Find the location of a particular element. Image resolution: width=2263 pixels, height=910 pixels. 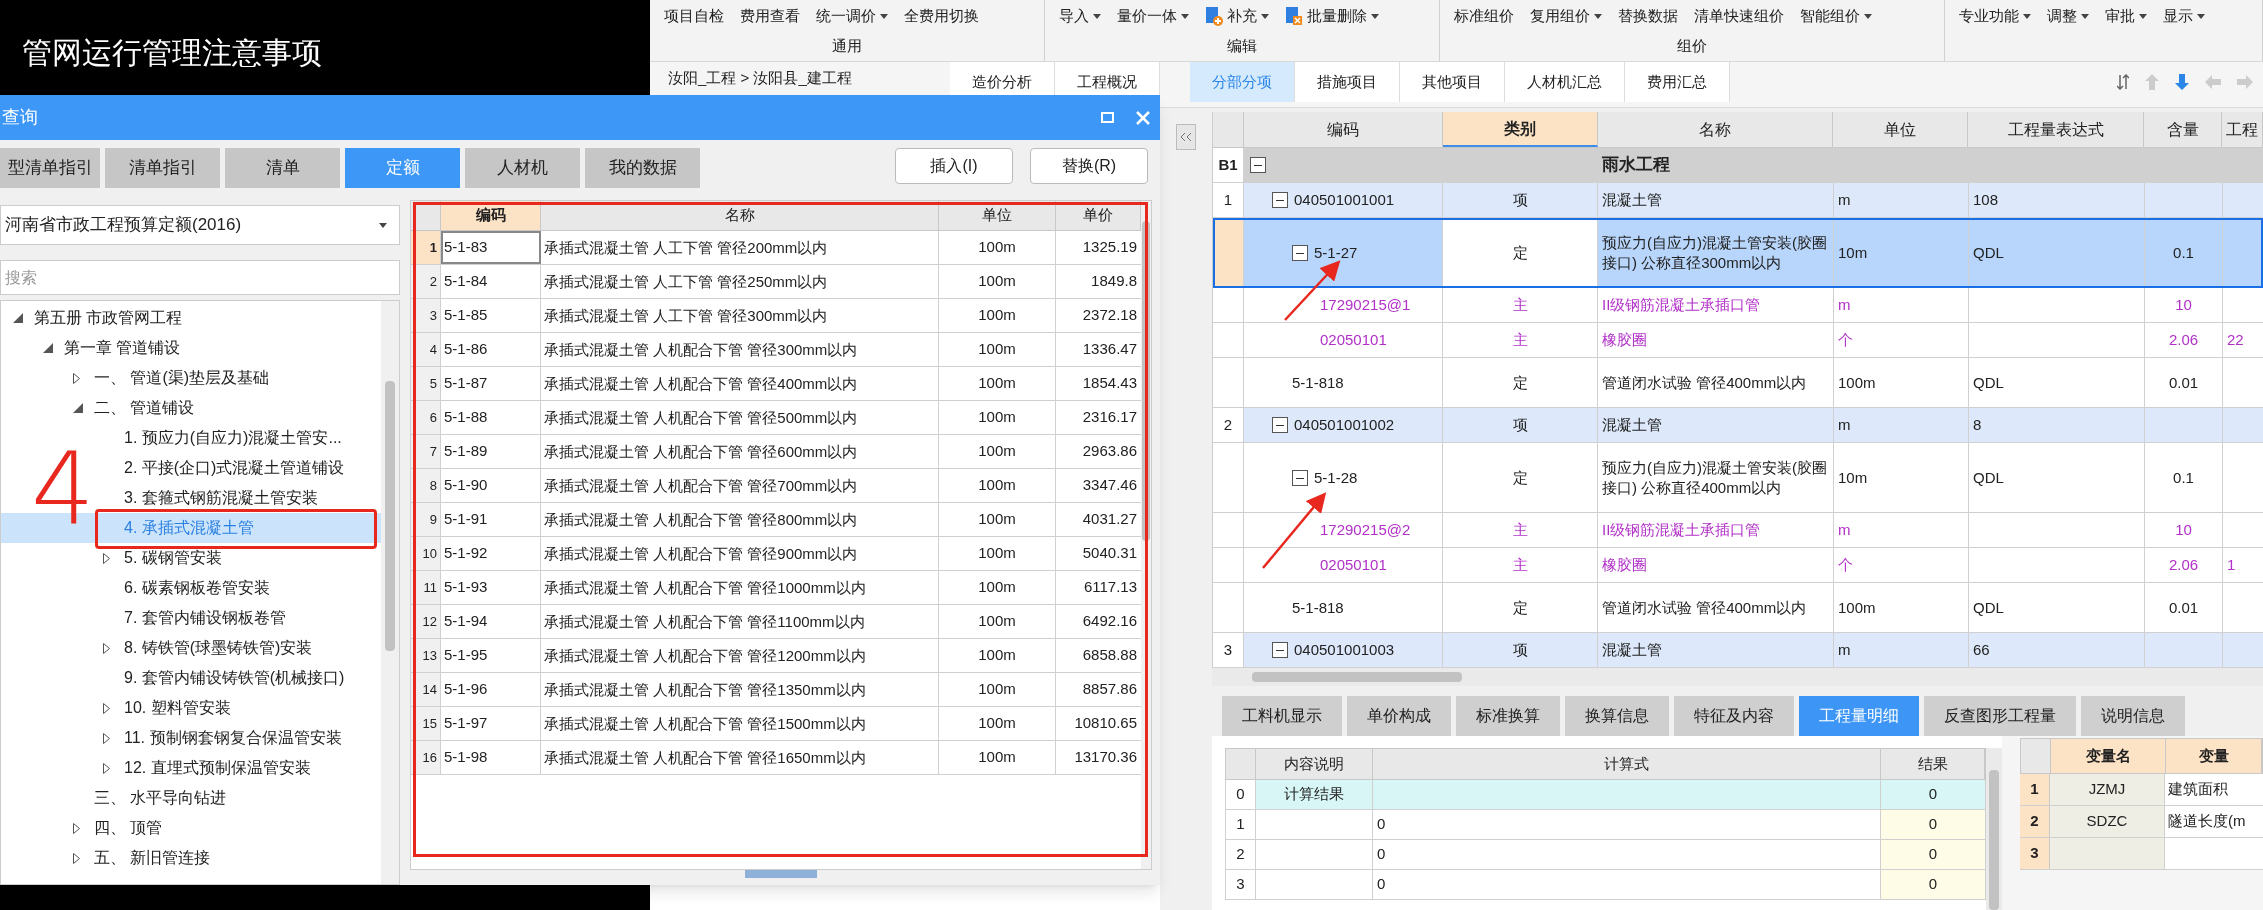

ribbon-button: 量价一体 is located at coordinates (1153, 16).